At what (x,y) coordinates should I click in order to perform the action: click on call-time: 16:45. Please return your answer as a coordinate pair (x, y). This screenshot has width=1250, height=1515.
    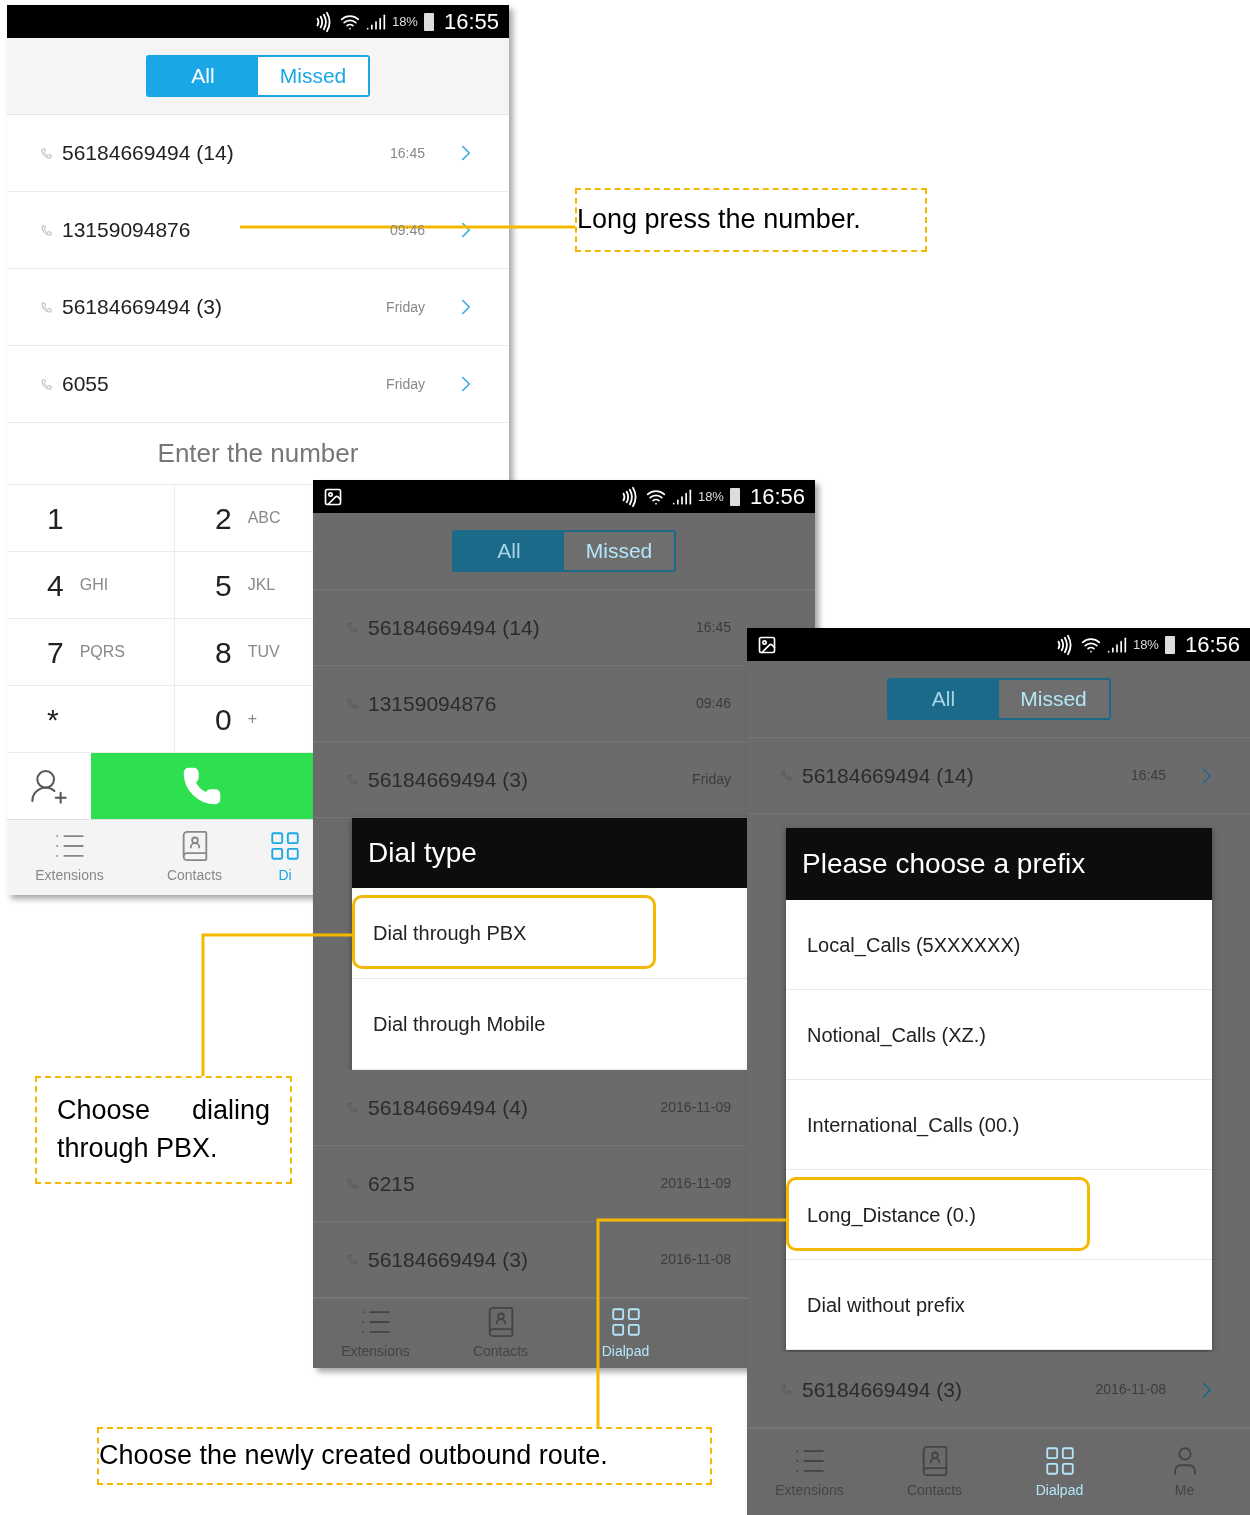
    Looking at the image, I should click on (407, 153).